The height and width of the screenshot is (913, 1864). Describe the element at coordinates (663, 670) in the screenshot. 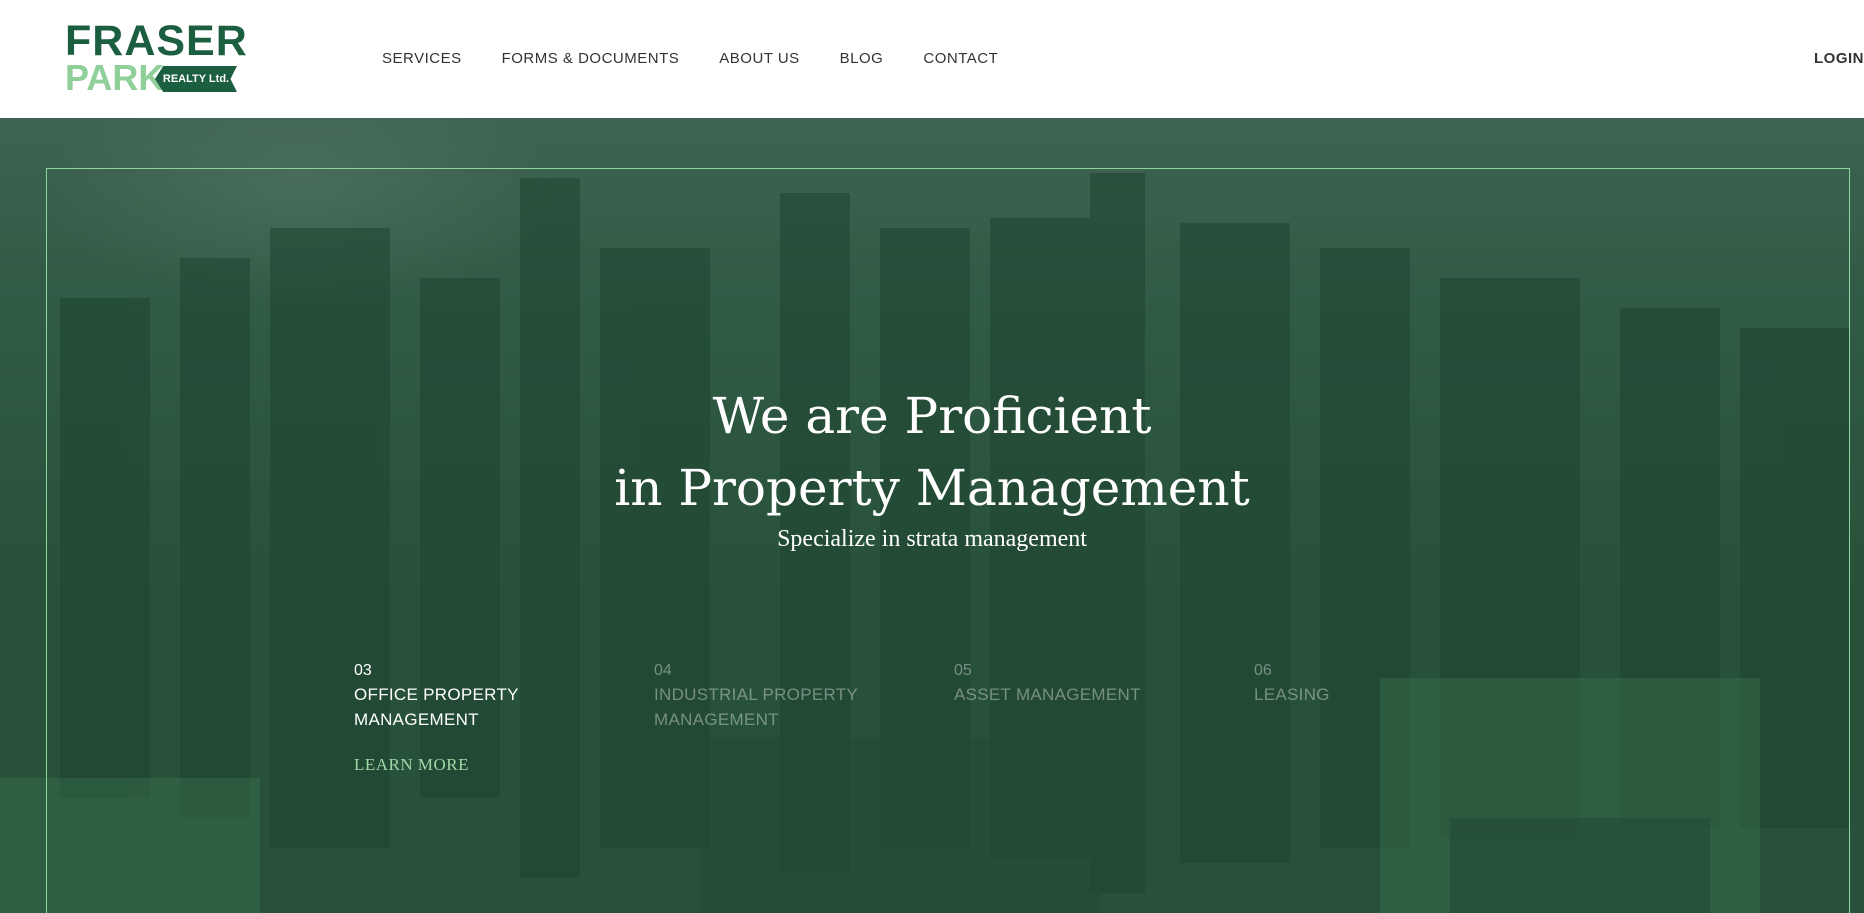

I see `tab-number: 04` at that location.